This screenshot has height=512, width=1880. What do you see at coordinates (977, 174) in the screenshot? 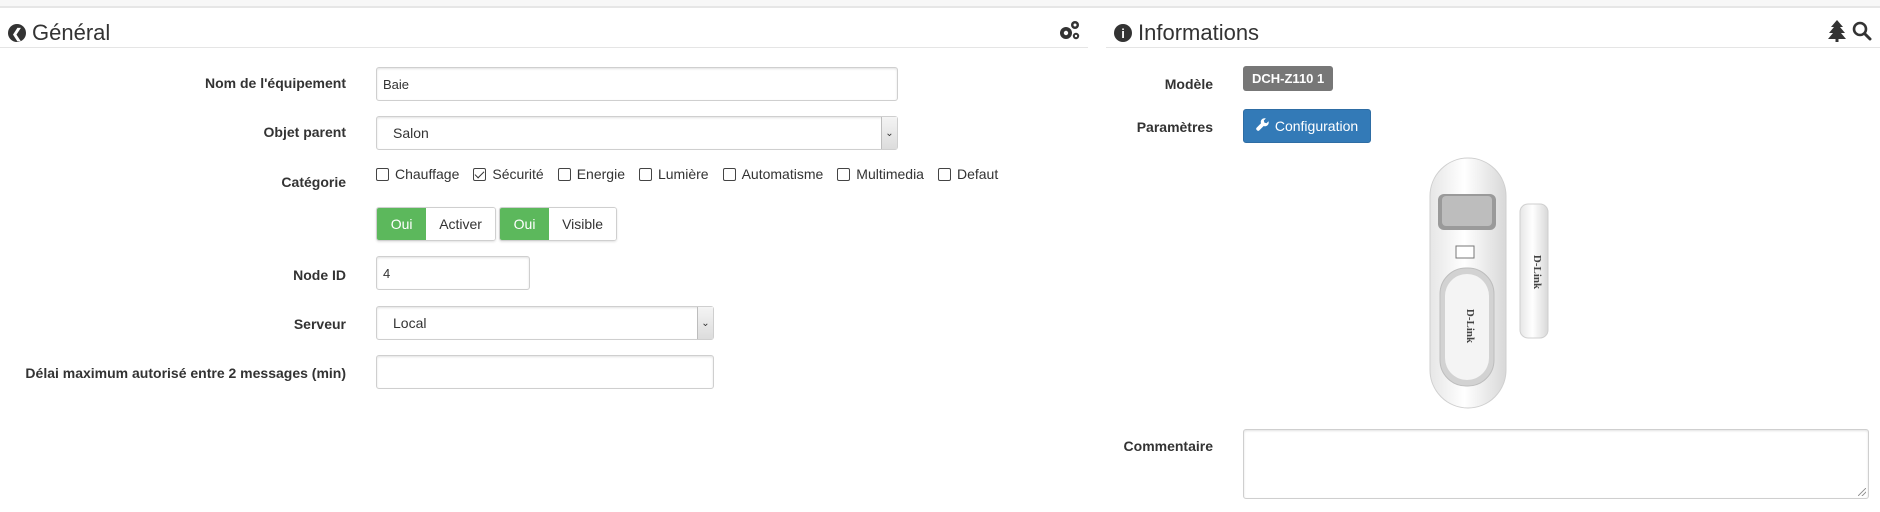
I see `category-label-text: Defaut` at bounding box center [977, 174].